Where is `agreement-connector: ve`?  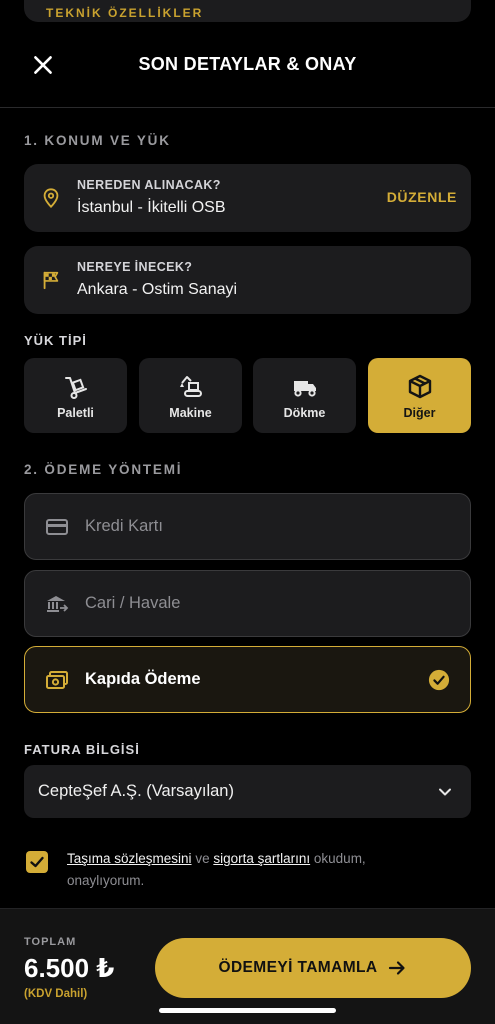
agreement-connector: ve is located at coordinates (202, 858).